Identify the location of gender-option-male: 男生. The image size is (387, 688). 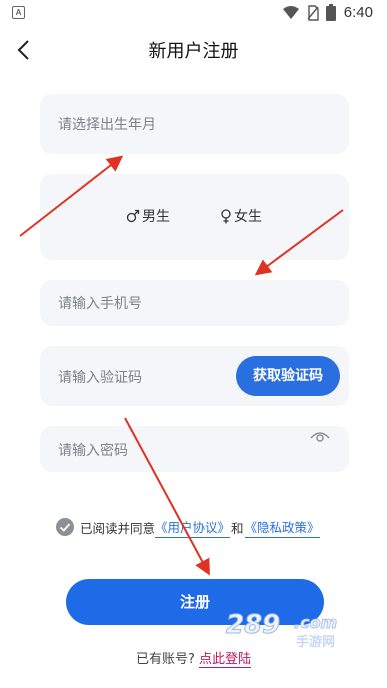
(148, 216).